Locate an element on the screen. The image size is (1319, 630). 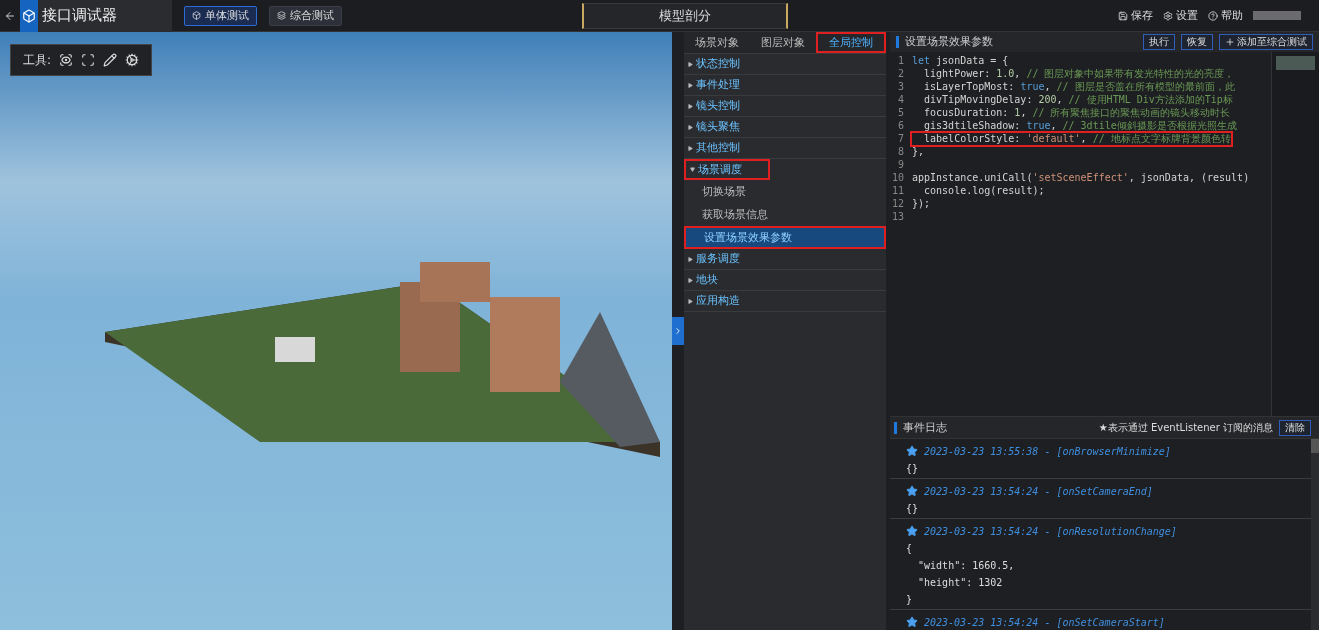
code-line: console.log(result); is located at coordinates (984, 190).